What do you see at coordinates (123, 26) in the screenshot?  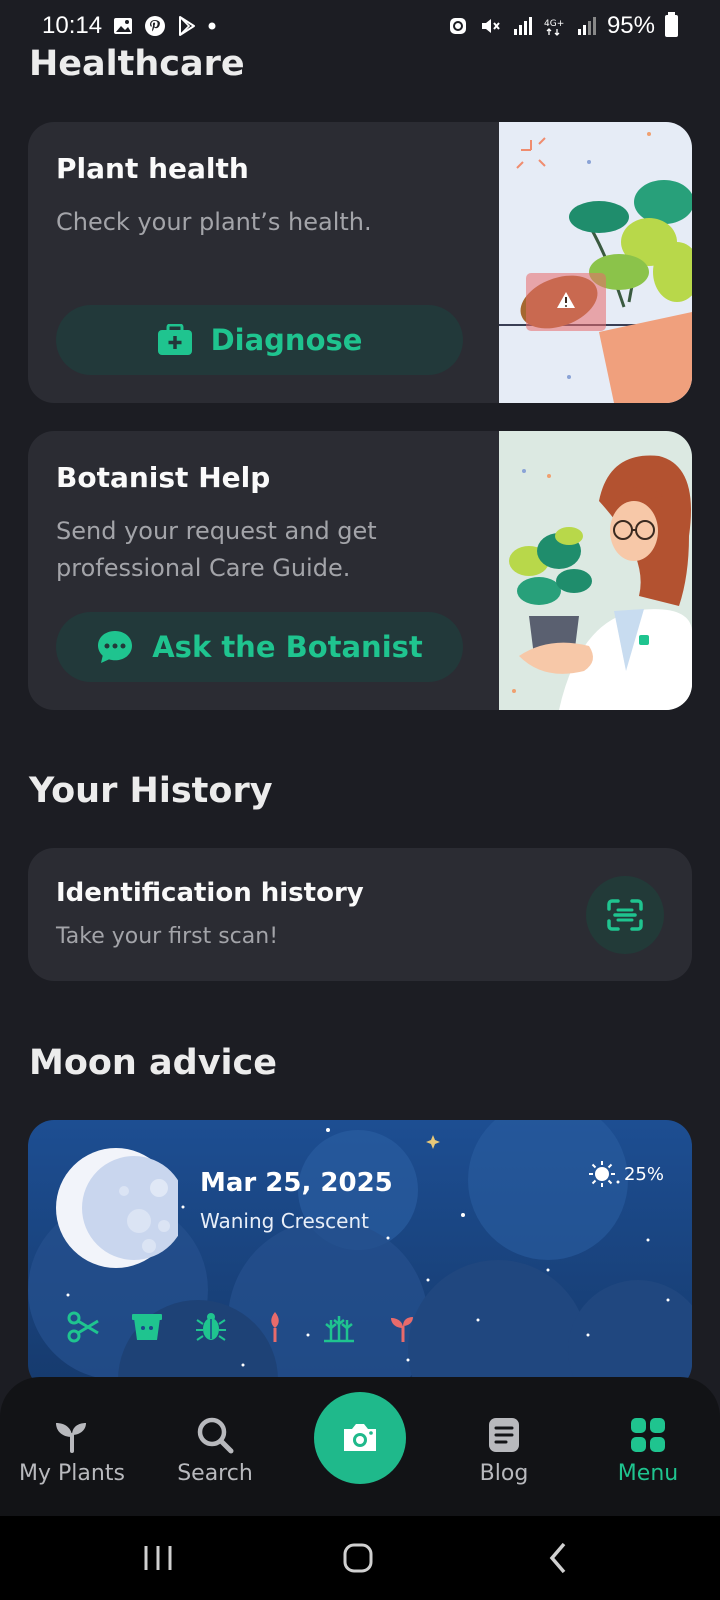 I see `gallery-icon` at bounding box center [123, 26].